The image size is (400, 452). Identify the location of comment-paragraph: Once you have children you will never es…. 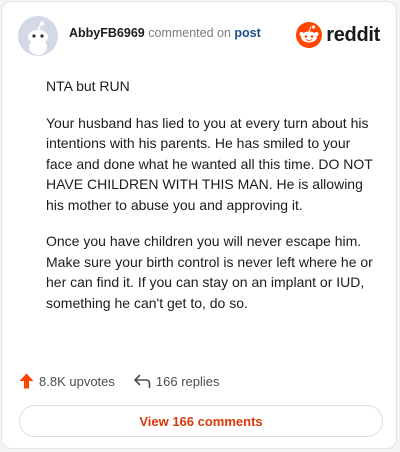
(209, 272).